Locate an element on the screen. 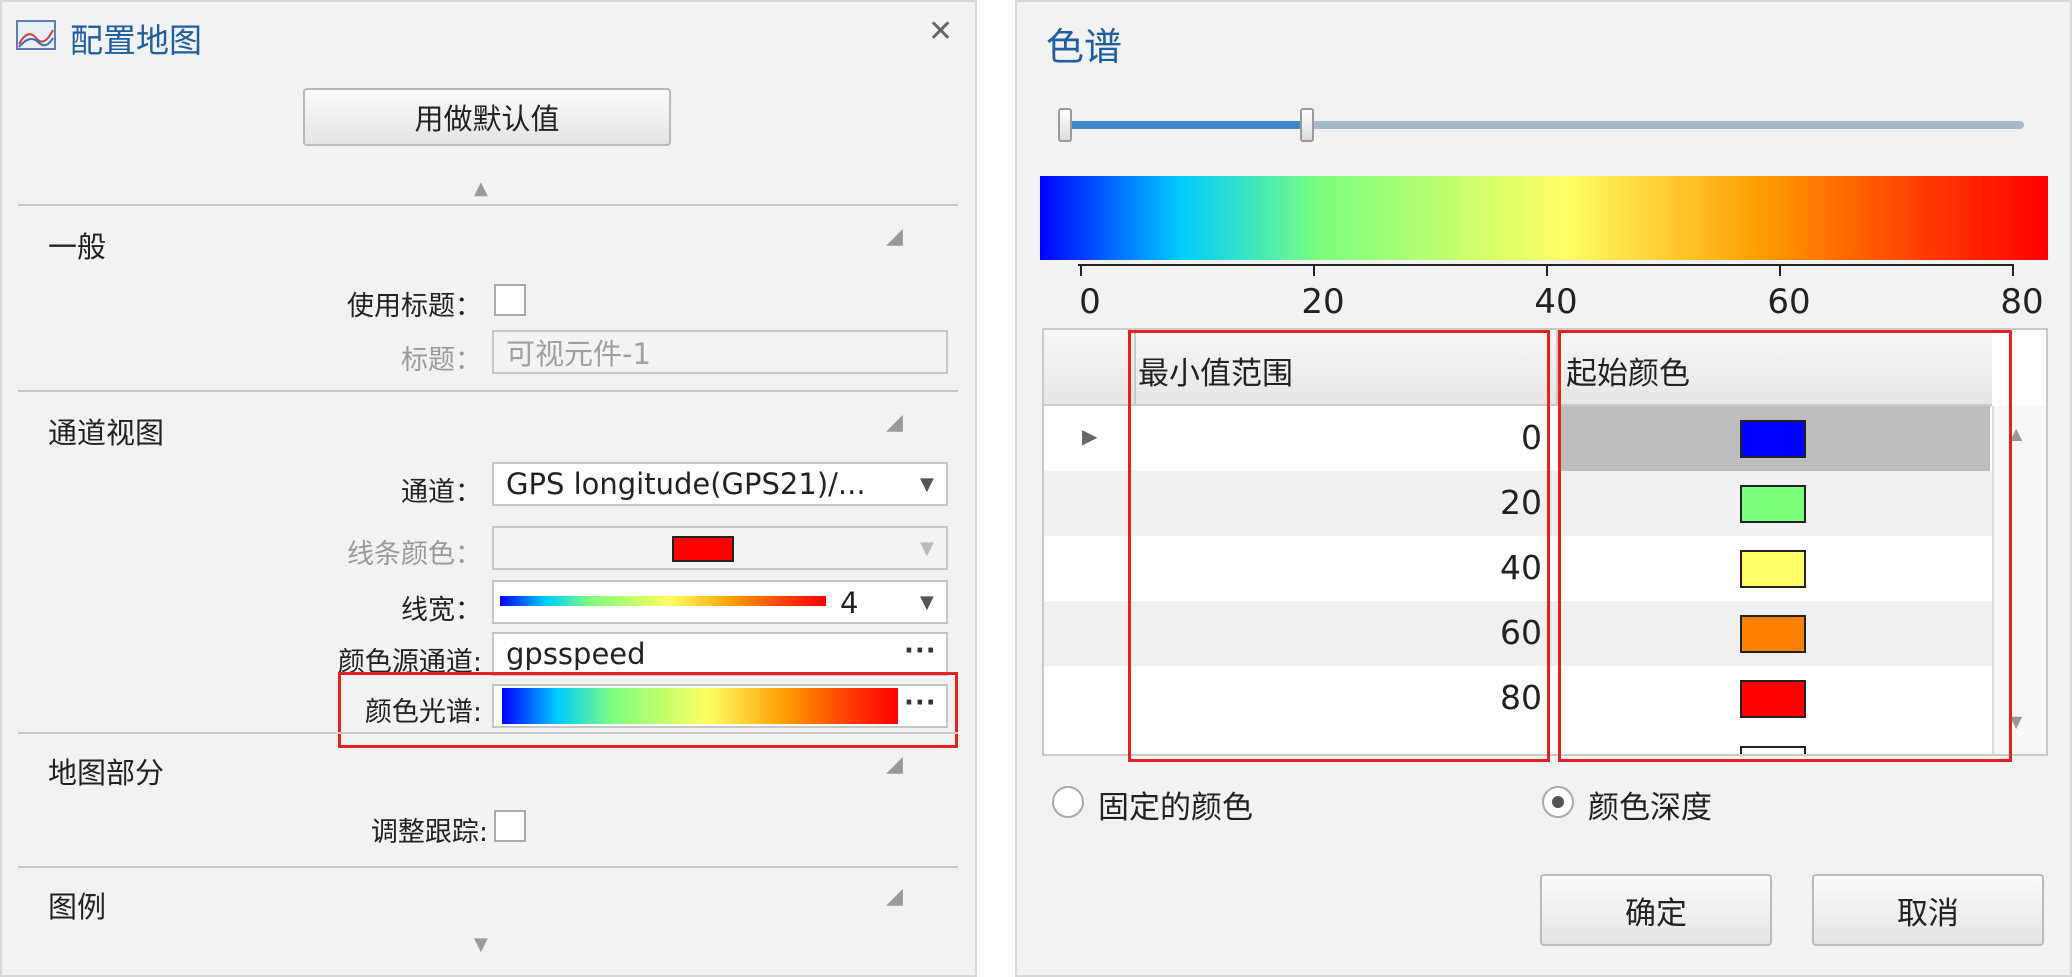 This screenshot has height=977, width=2072. dialog-title: 色谱 is located at coordinates (1084, 47).